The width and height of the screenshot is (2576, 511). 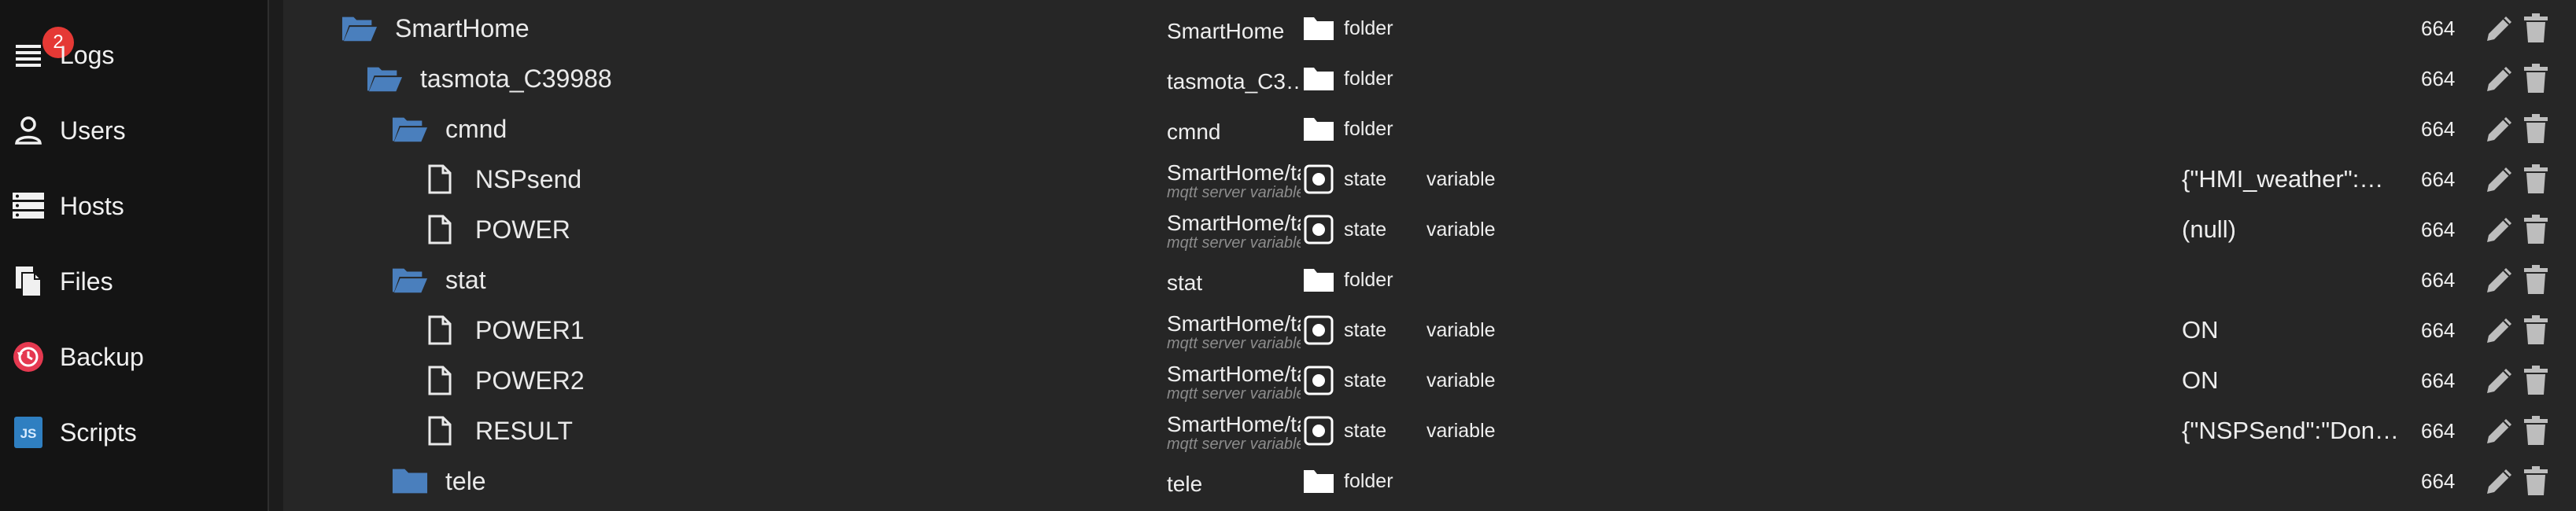 I want to click on svg-text: JS, so click(x=29, y=434).